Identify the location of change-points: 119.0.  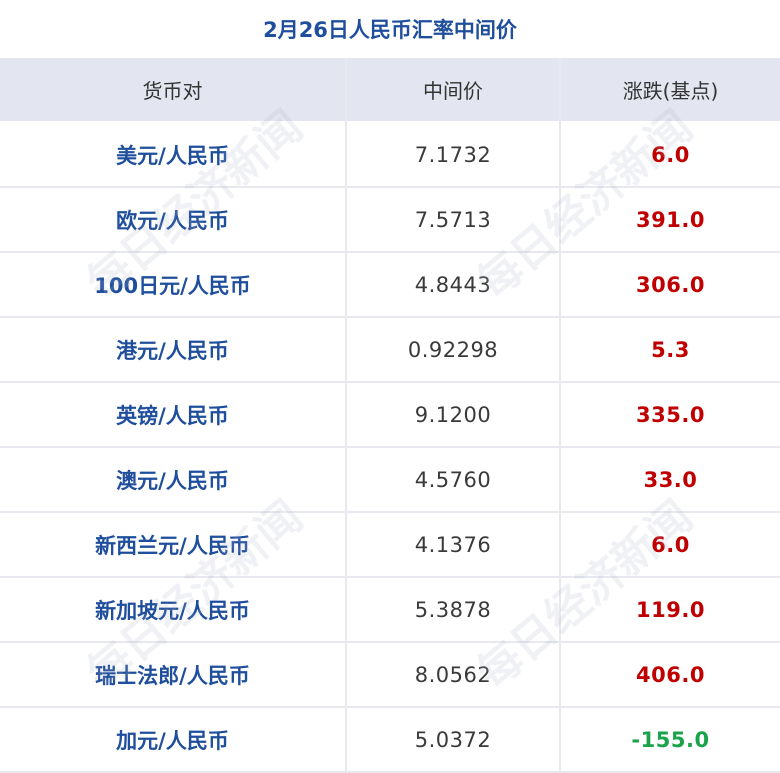
(670, 609).